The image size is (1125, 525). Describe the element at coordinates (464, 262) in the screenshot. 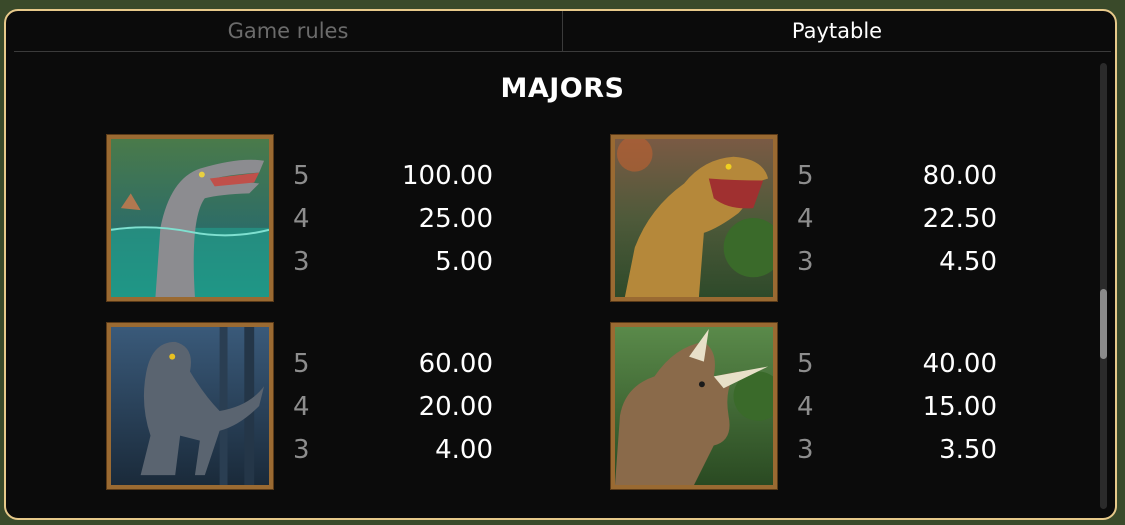

I see `pay-value: 5.00` at that location.